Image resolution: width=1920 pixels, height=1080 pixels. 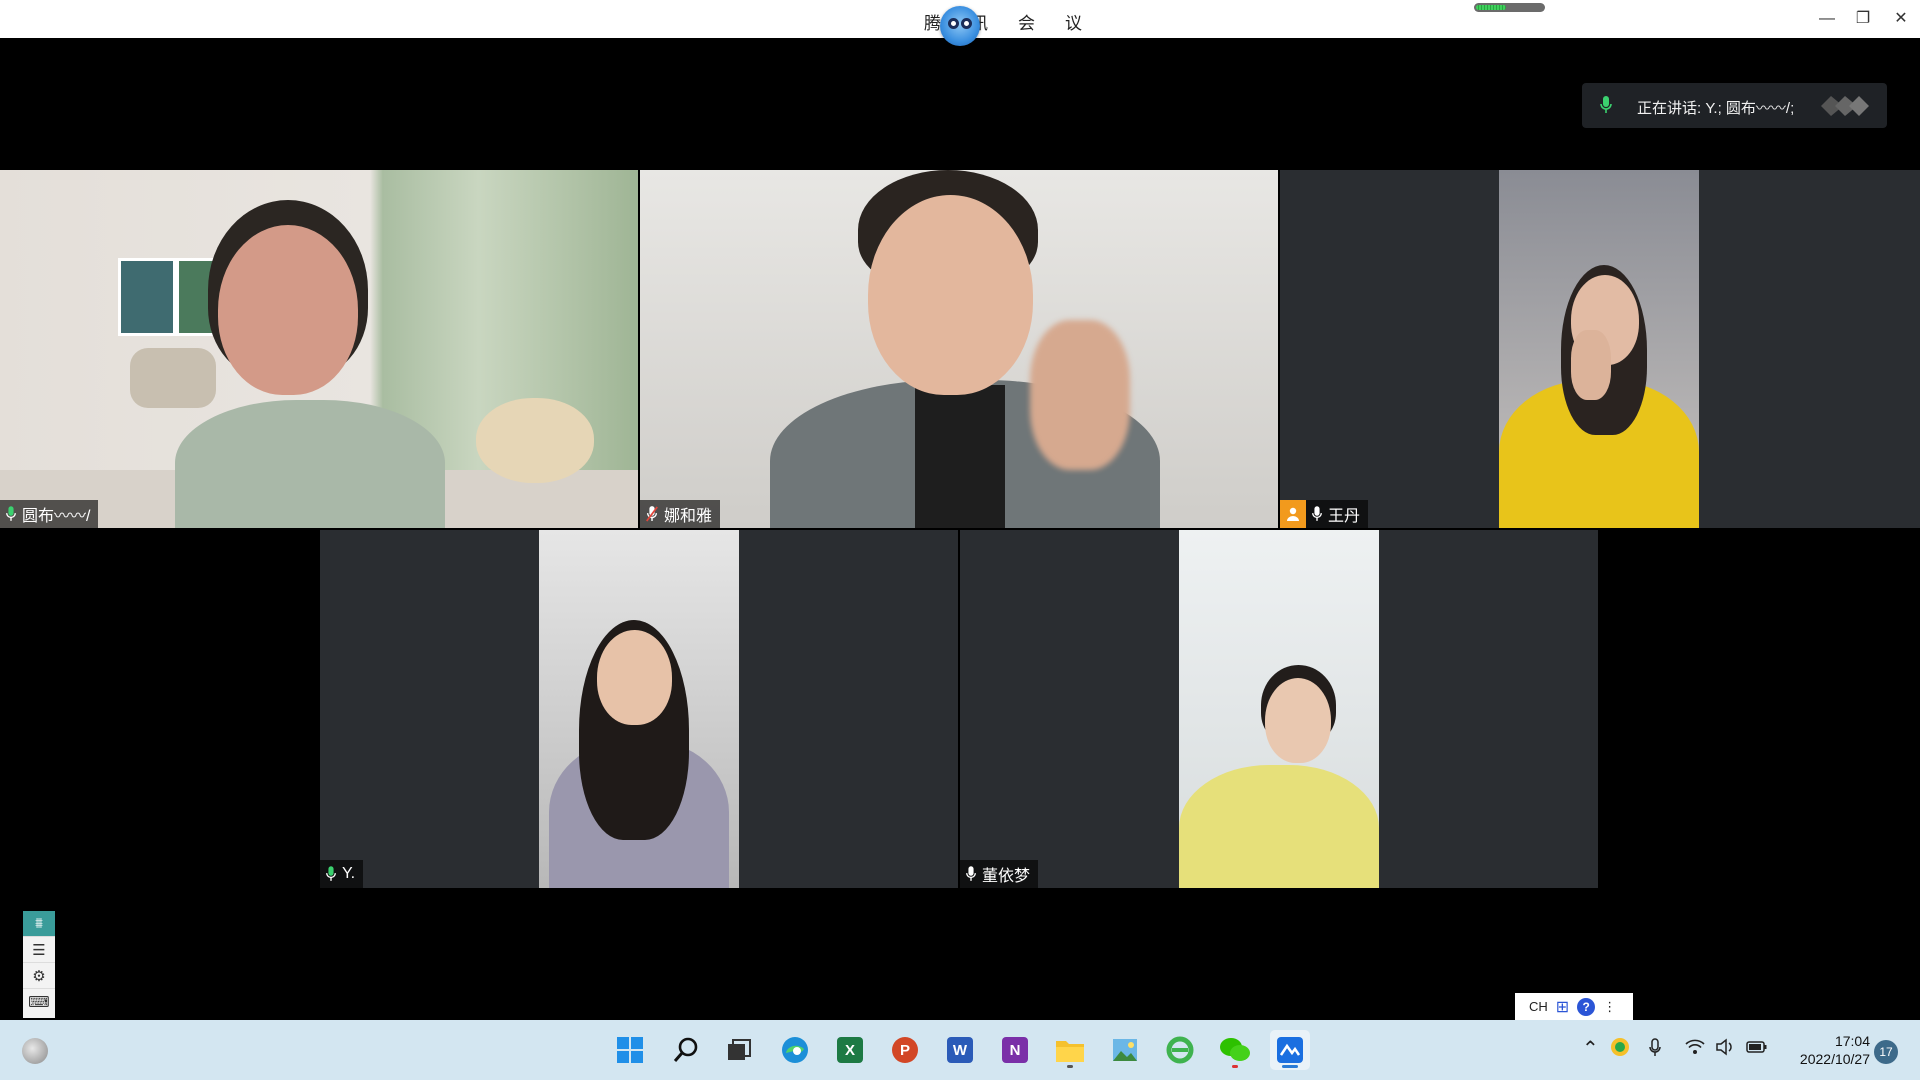 I want to click on speaking-indicator: 正在讲话: Y.; 圆布〰〰/;, so click(x=1734, y=105).